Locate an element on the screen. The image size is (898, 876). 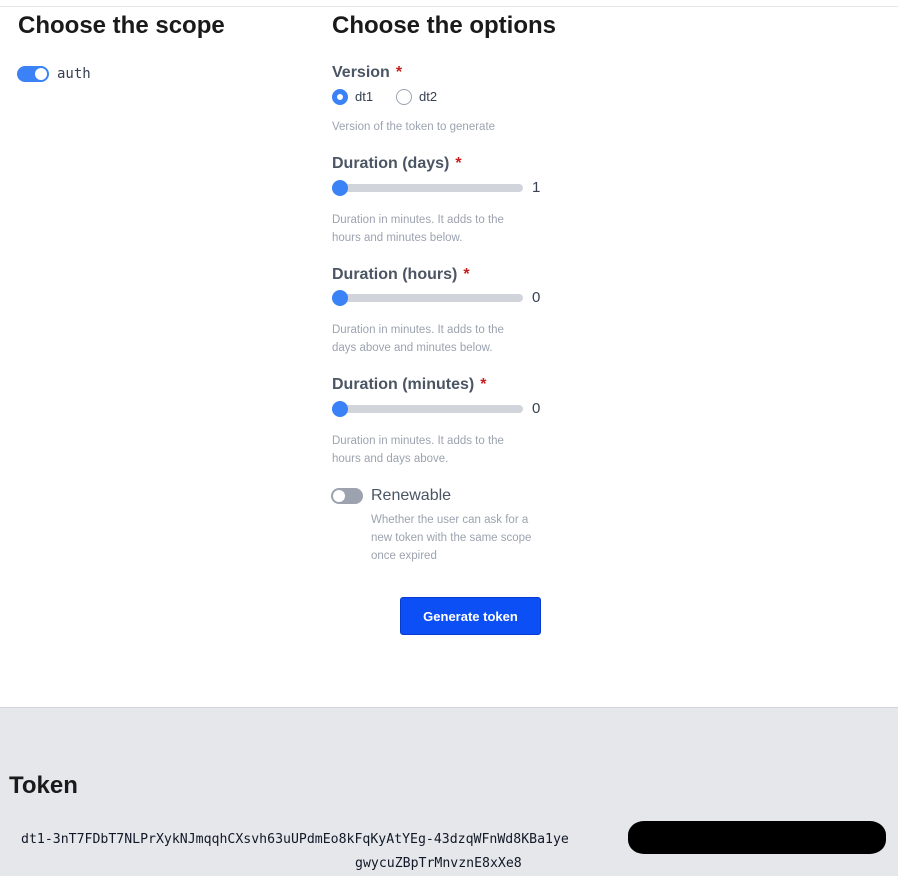
version-label-text: Version is located at coordinates (361, 72).